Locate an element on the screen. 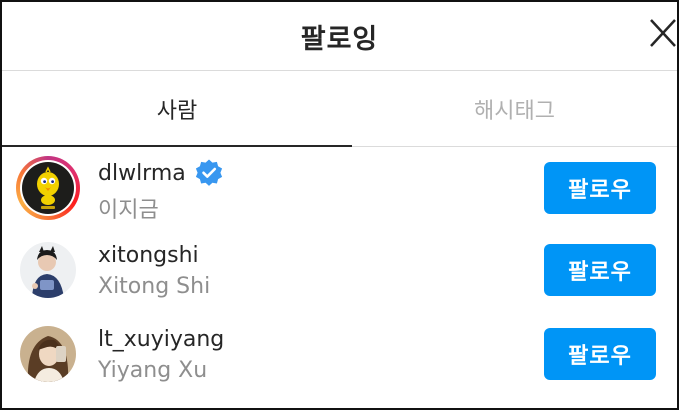 Image resolution: width=679 pixels, height=410 pixels. dialog-title: 팔로잉 is located at coordinates (339, 39).